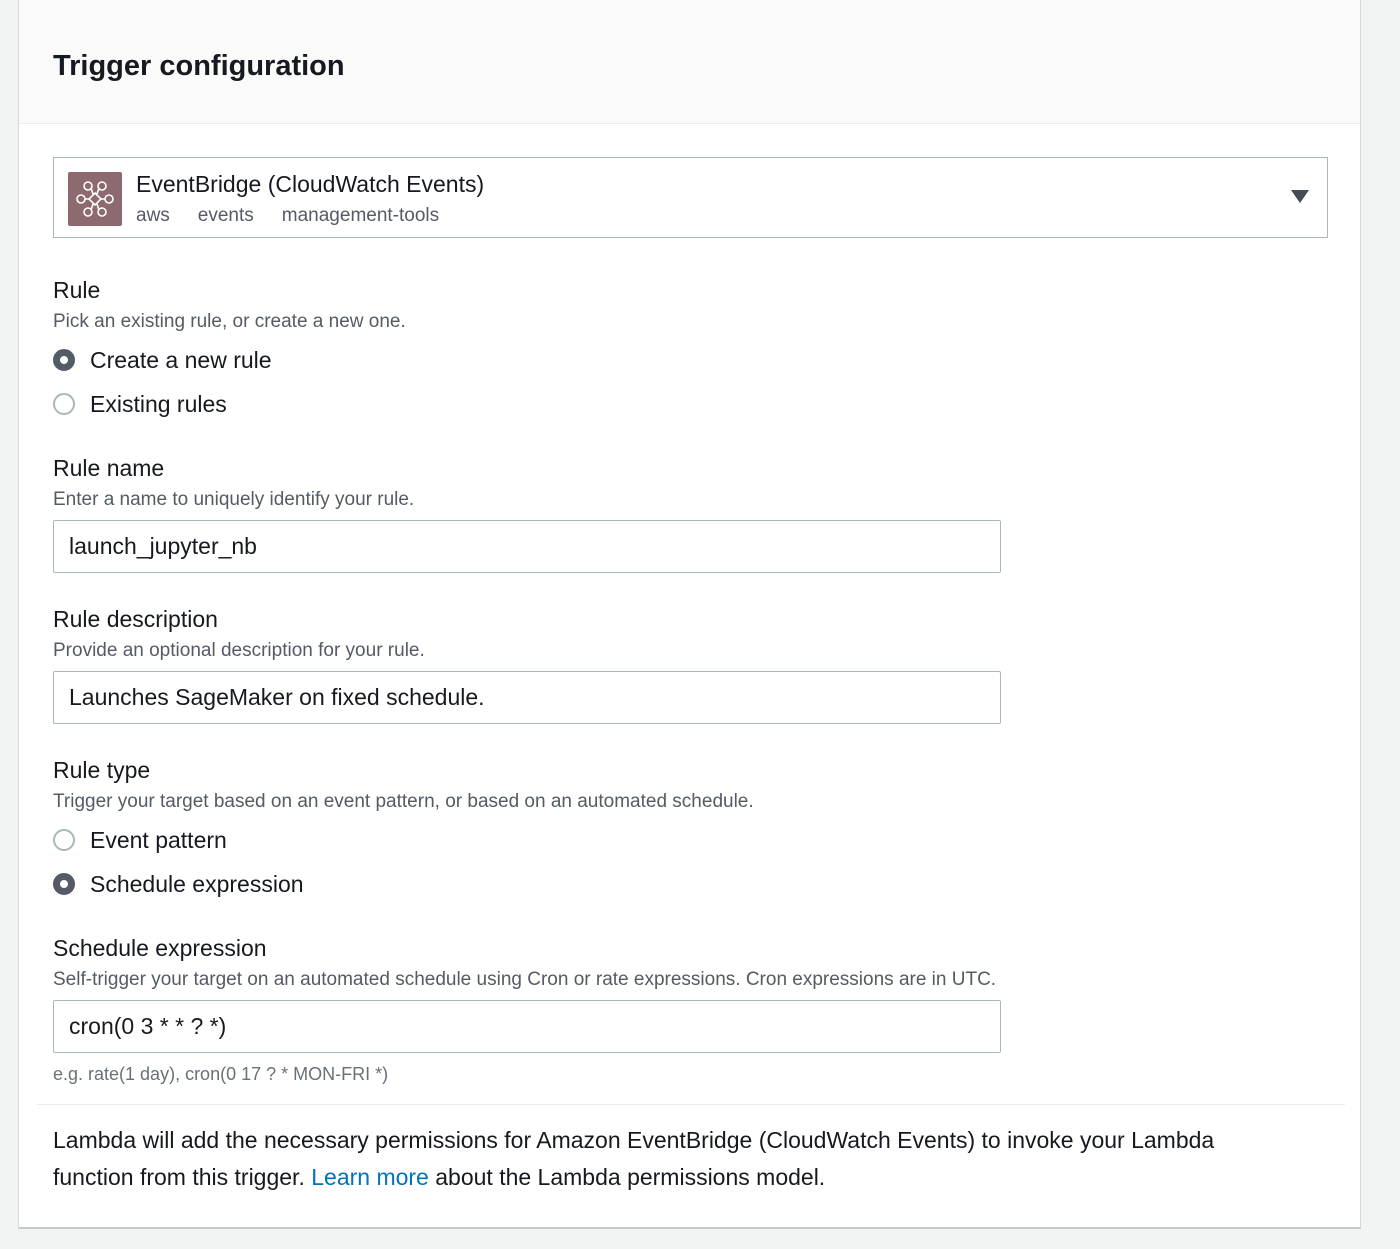 This screenshot has height=1249, width=1400. Describe the element at coordinates (360, 215) in the screenshot. I see `service-tag: management-tools` at that location.